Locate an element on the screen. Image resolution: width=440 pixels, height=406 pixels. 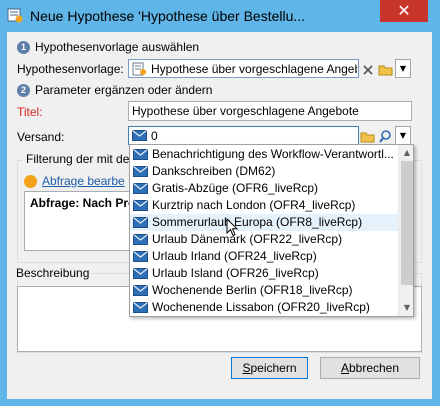
dropdown-item: Dankschreiben (DM62) is located at coordinates (264, 171).